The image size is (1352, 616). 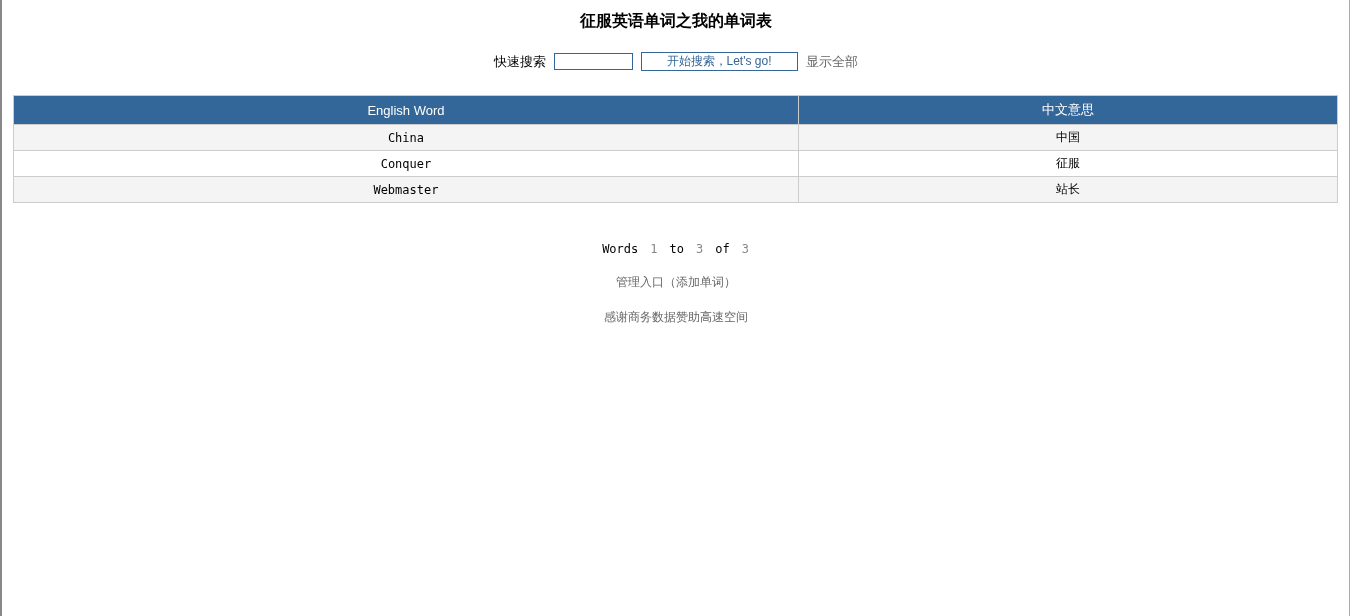 I want to click on show-all-link: 显示全部, so click(x=831, y=61).